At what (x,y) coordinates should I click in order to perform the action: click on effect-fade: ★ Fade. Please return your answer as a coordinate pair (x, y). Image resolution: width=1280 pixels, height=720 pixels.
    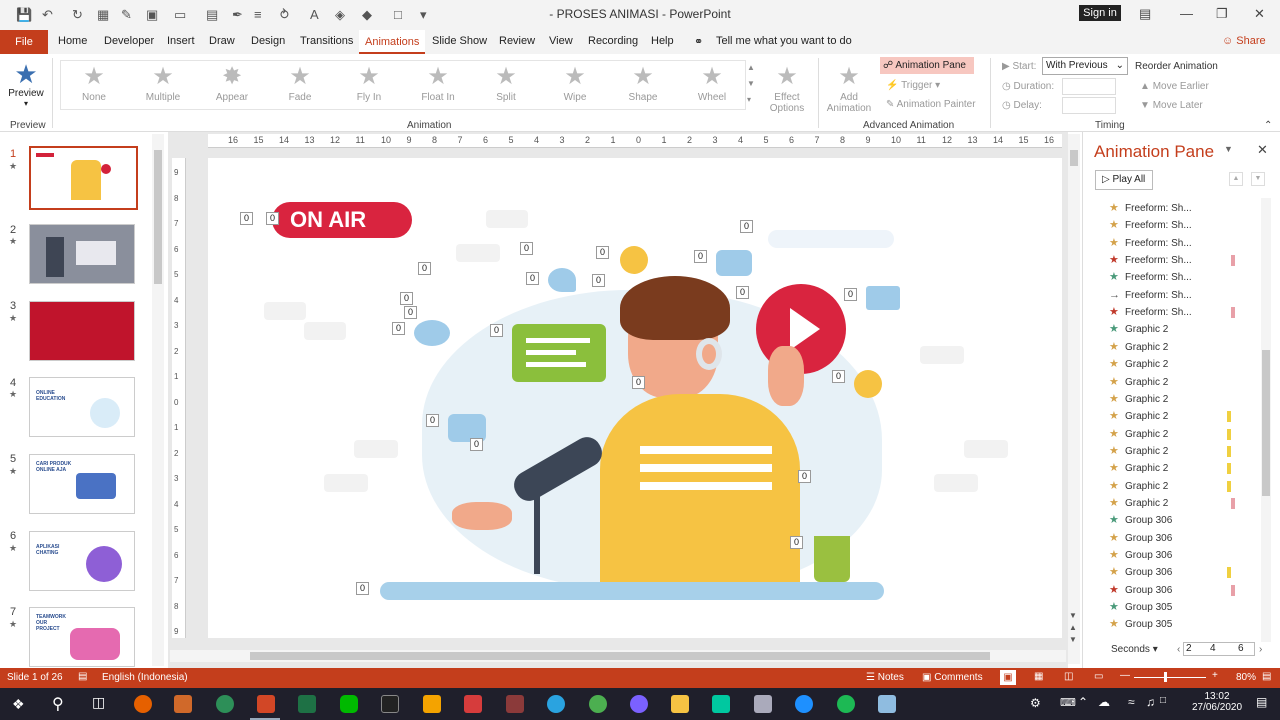
    Looking at the image, I should click on (300, 82).